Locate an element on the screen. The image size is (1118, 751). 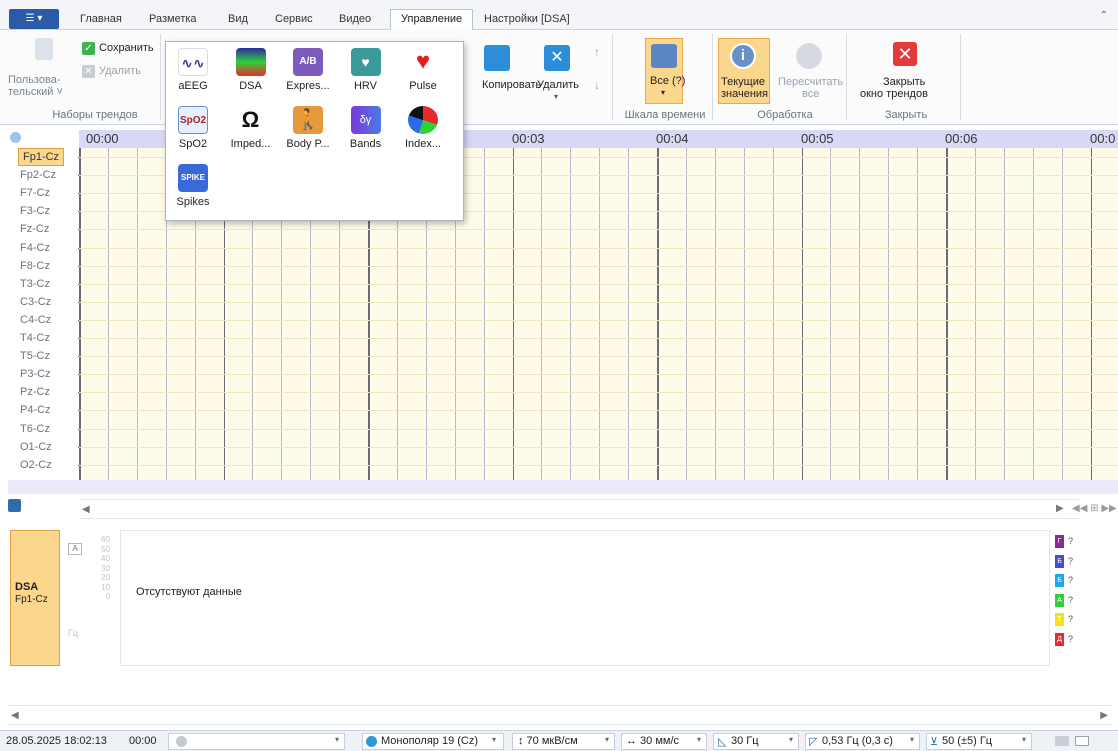
tab-dsa-settings: Настройки [DSA] is located at coordinates (527, 19).